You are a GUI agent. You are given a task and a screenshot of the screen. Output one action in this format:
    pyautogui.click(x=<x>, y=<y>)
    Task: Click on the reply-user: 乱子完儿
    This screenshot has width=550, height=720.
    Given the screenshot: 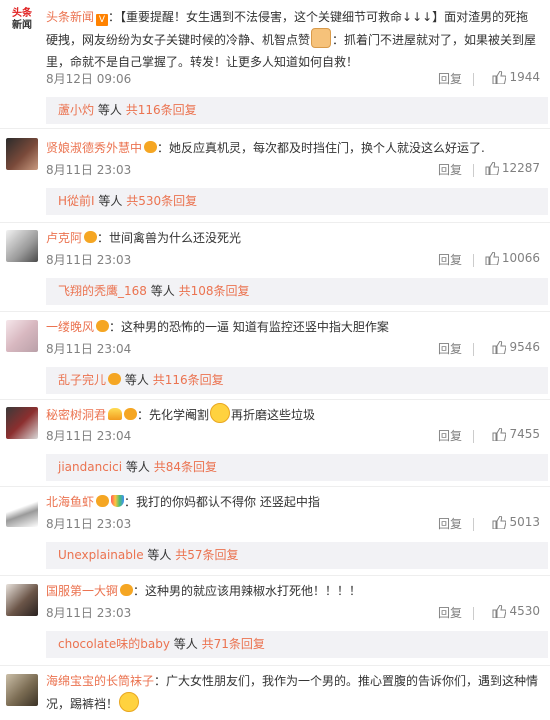 What is the action you would take?
    pyautogui.click(x=82, y=380)
    